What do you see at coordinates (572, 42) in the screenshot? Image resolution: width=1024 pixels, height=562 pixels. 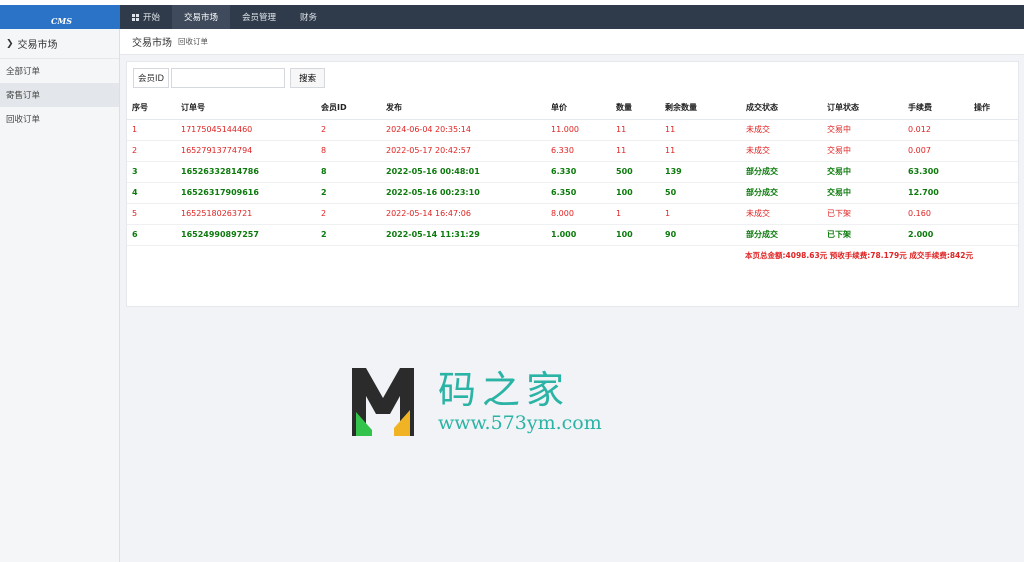 I see `breadcrumb: 交易市场 回收订单` at bounding box center [572, 42].